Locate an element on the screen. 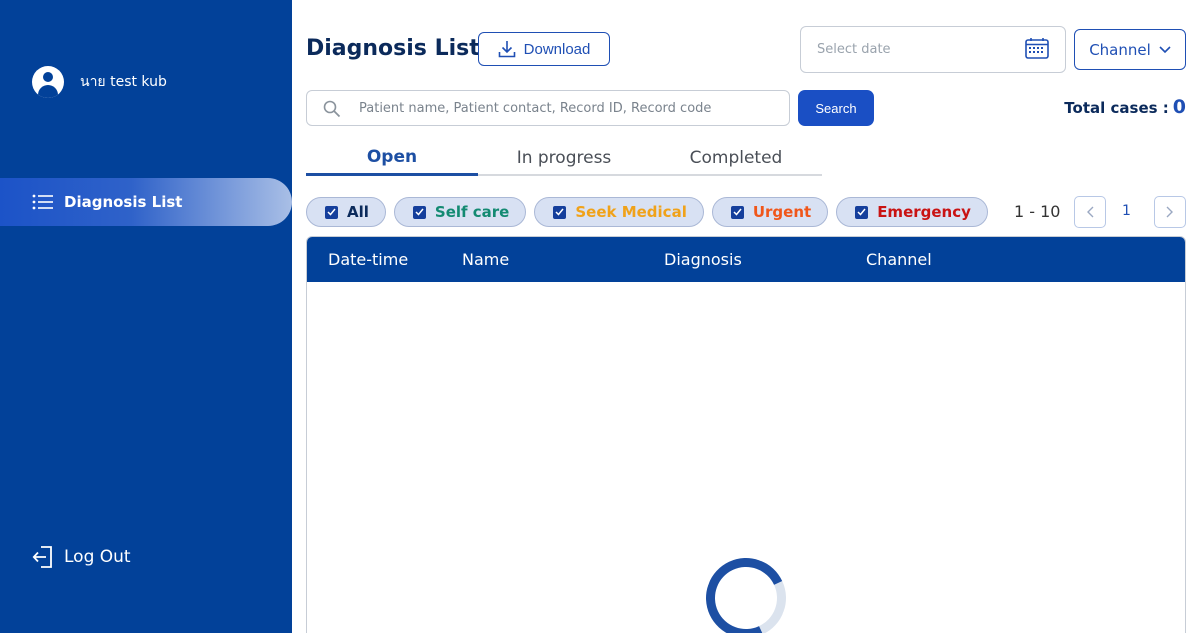 This screenshot has width=1200, height=633. date-picker is located at coordinates (933, 49).